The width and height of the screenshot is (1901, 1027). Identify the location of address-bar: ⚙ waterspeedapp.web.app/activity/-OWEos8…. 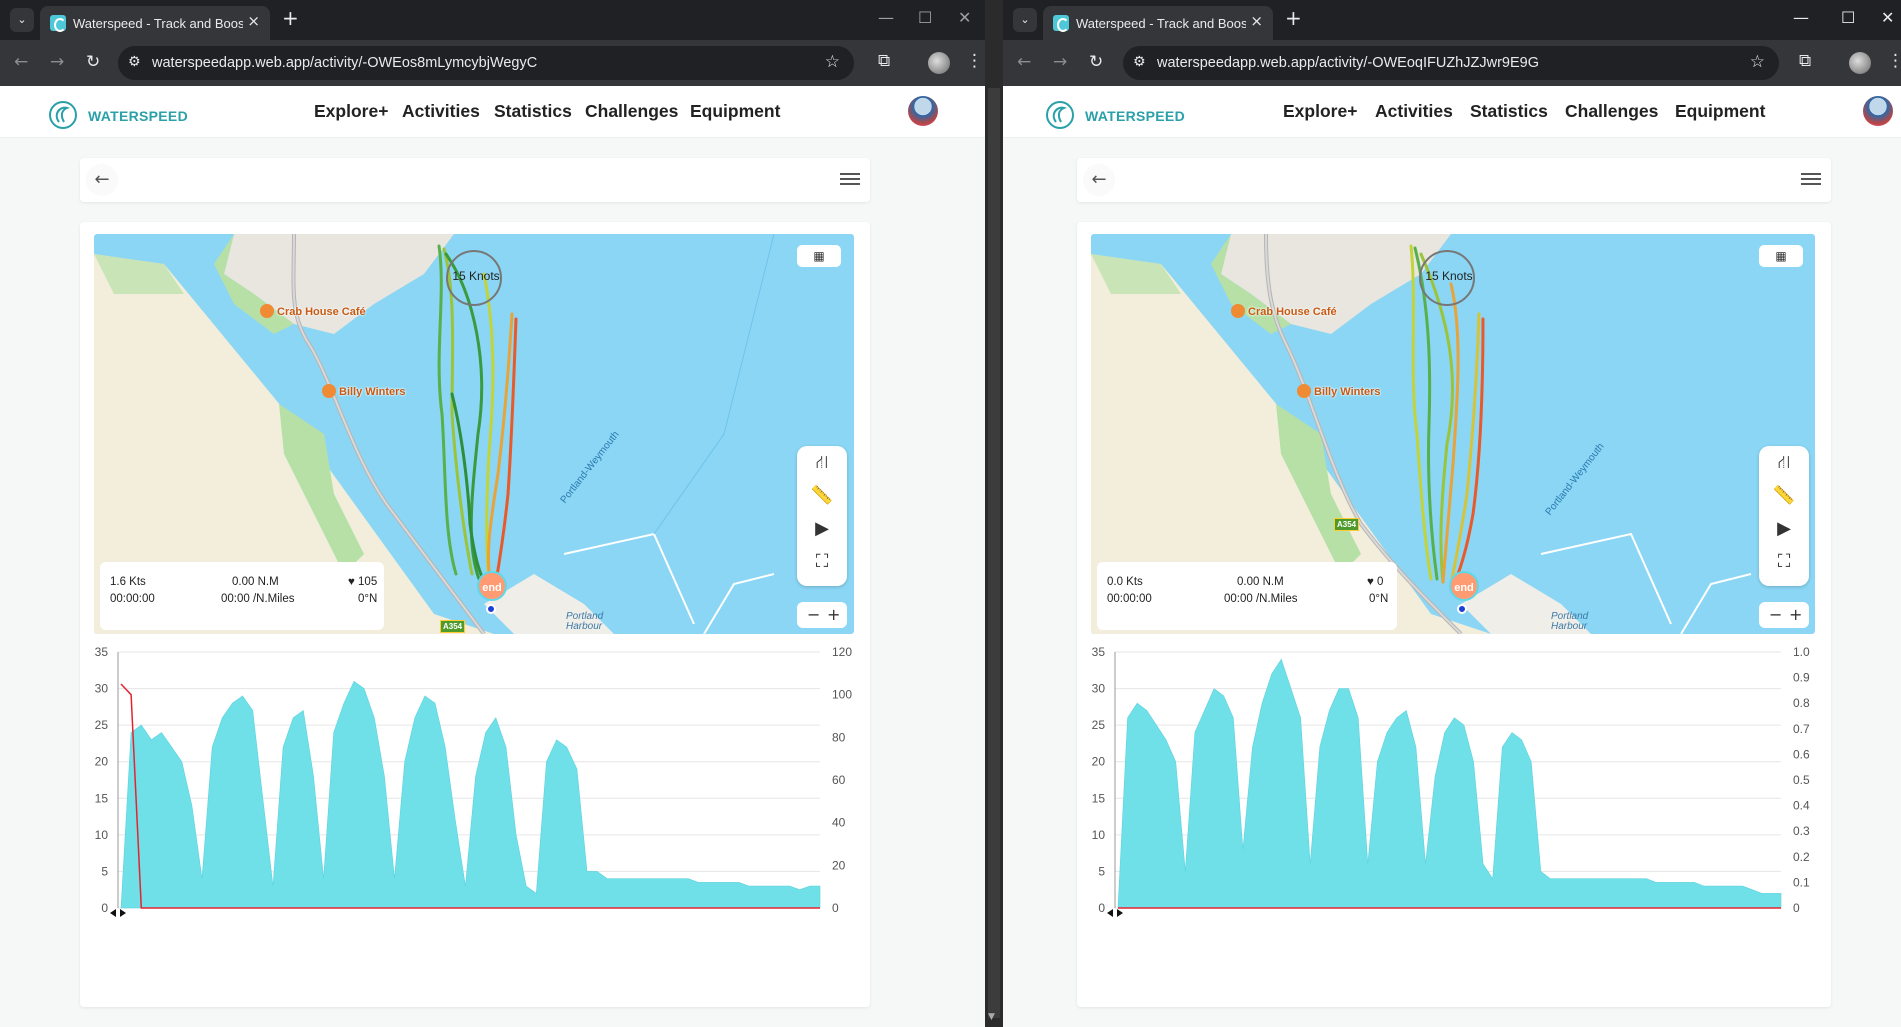
(486, 63).